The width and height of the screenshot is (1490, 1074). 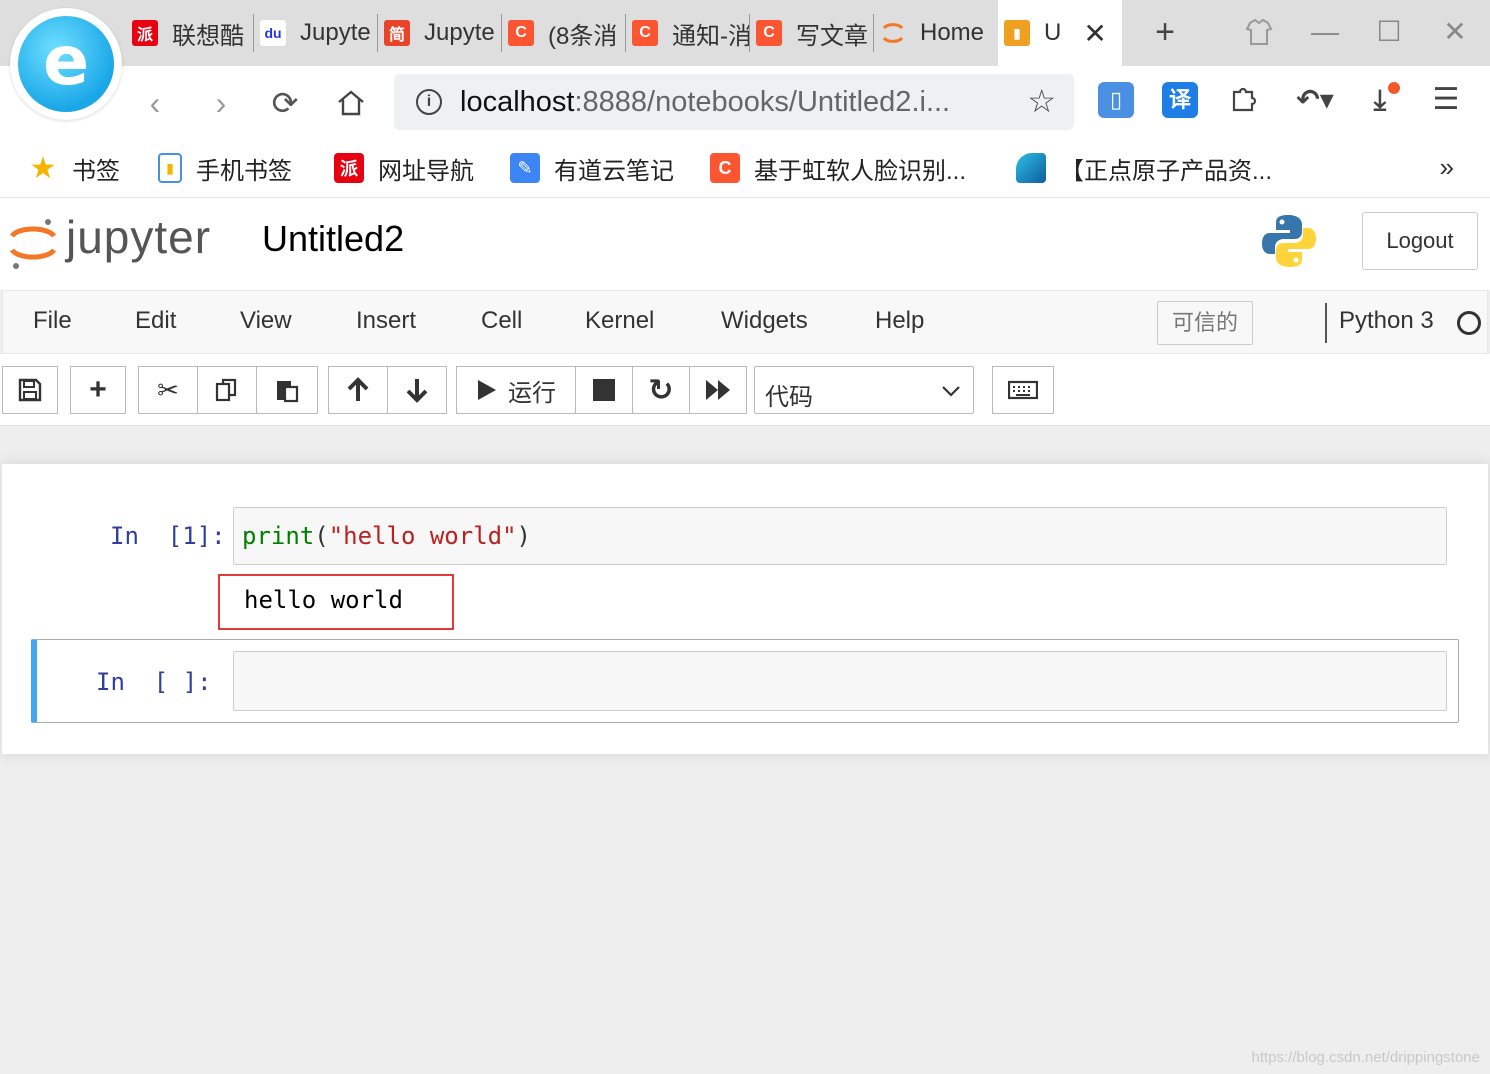 I want to click on tab-close-icon: ✕, so click(x=1094, y=33).